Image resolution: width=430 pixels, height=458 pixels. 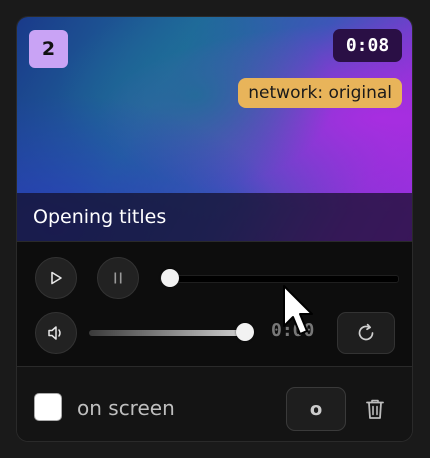 What do you see at coordinates (245, 332) in the screenshot?
I see `volume-slider-handle` at bounding box center [245, 332].